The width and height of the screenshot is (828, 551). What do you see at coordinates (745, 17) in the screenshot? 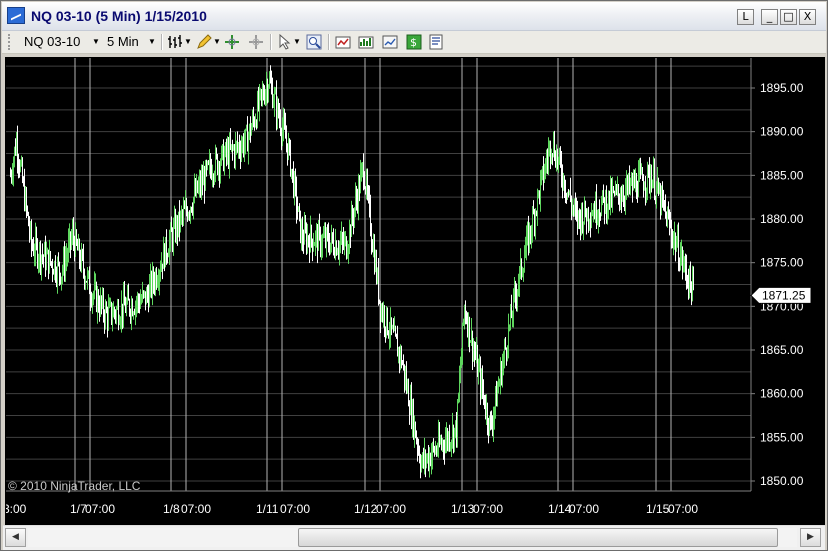
I see `link-button: L` at bounding box center [745, 17].